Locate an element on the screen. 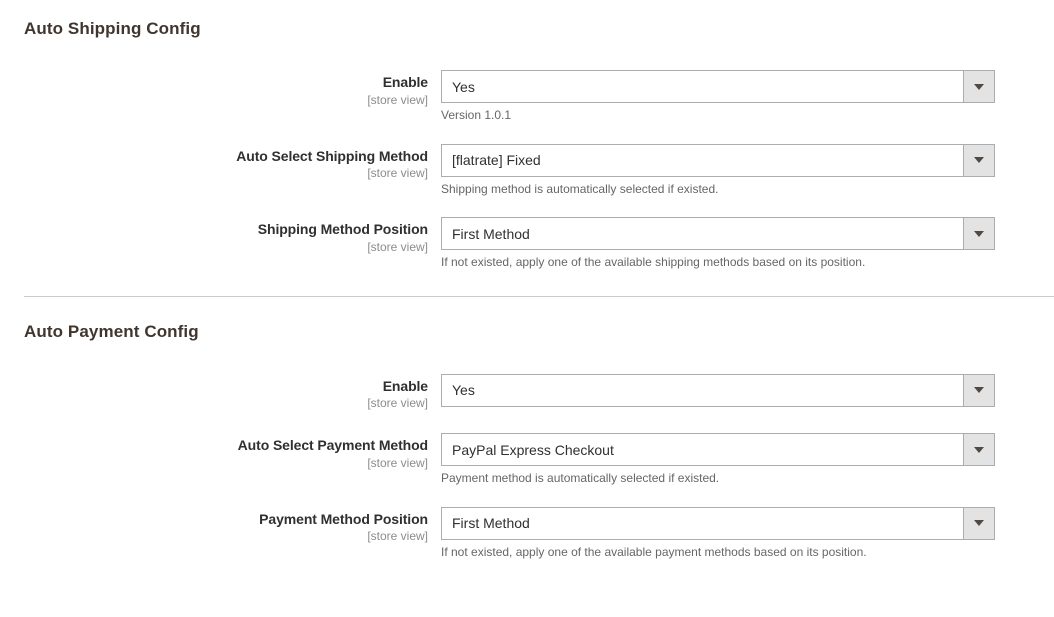 This screenshot has height=617, width=1054. field-row-shipping-enable: Enable [store view] Yes Version 1.0.1 is located at coordinates (527, 97).